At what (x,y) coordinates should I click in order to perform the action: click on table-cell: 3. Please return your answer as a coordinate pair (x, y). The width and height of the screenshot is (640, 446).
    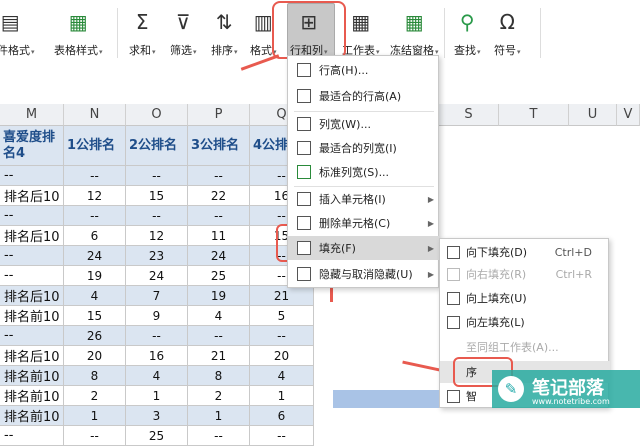
    Looking at the image, I should click on (157, 416).